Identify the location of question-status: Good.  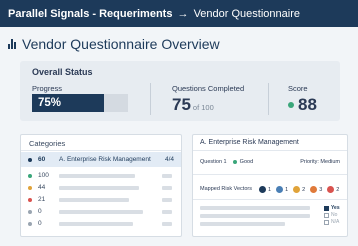
(246, 162).